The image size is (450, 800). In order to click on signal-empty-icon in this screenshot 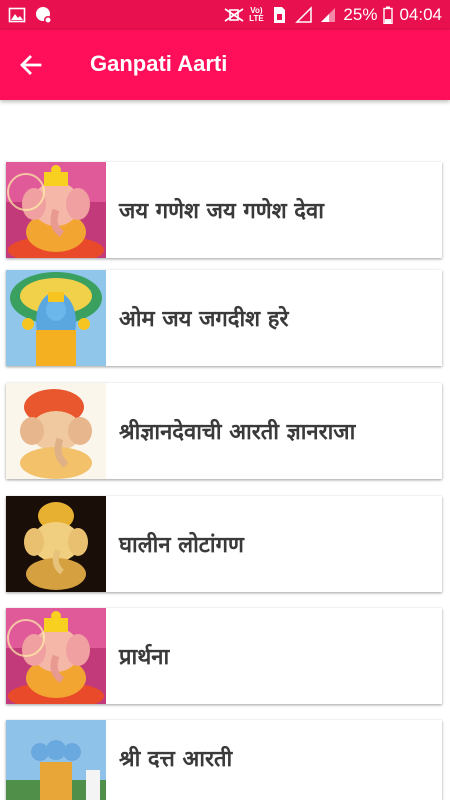, I will do `click(304, 15)`.